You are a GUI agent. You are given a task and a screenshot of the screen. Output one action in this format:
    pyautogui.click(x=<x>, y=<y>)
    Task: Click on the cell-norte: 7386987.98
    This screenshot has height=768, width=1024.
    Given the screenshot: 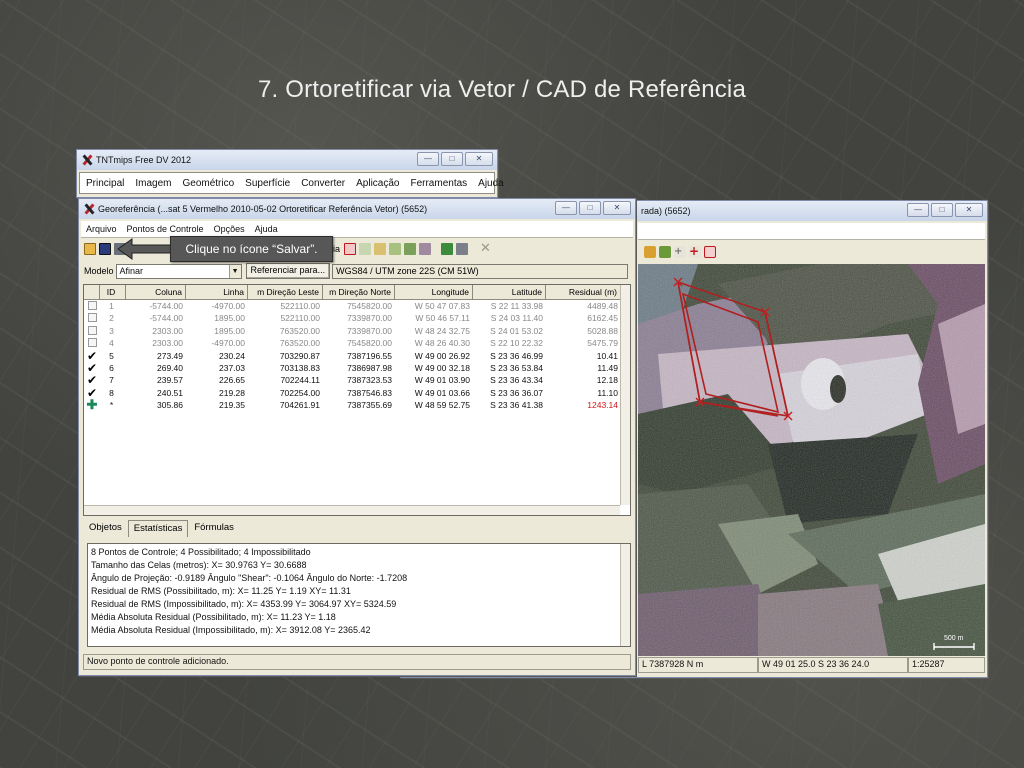 What is the action you would take?
    pyautogui.click(x=369, y=367)
    